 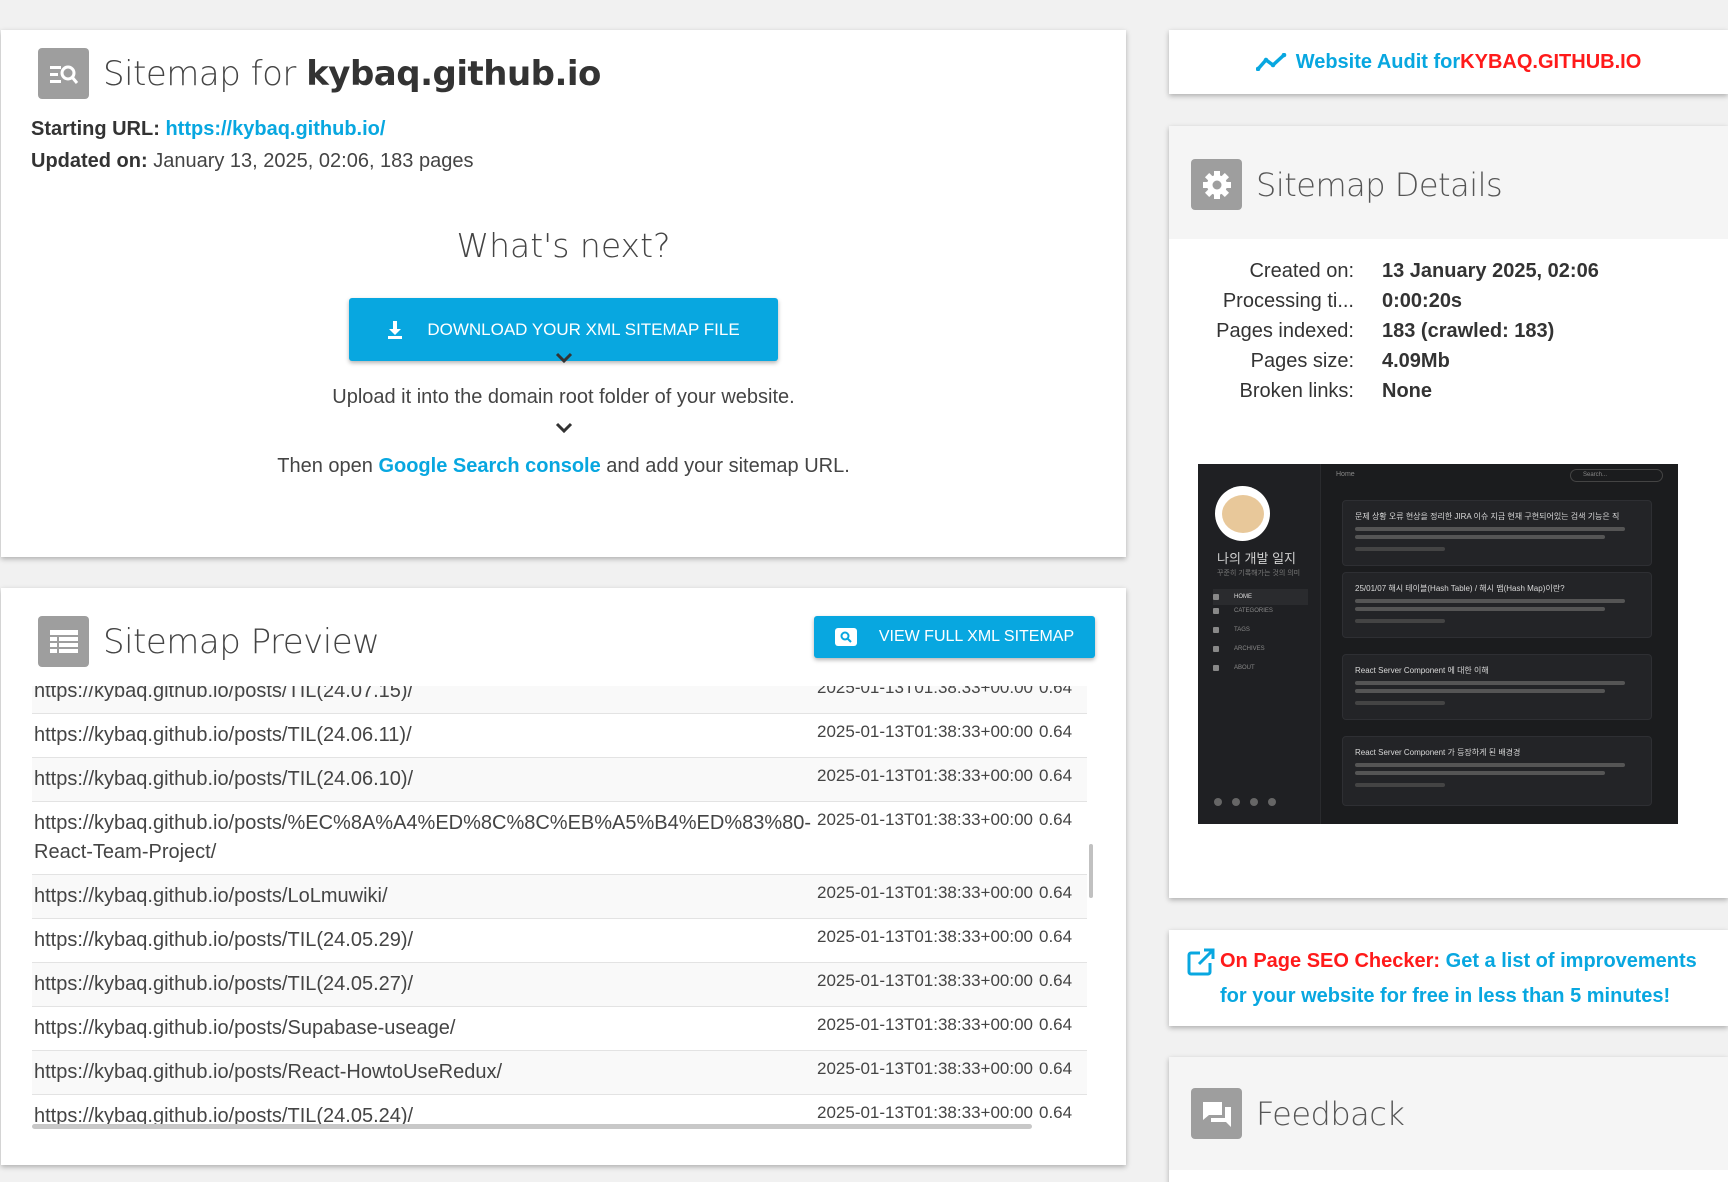 What do you see at coordinates (275, 129) in the screenshot?
I see `starting-url-link: https://kybaq.github.io/` at bounding box center [275, 129].